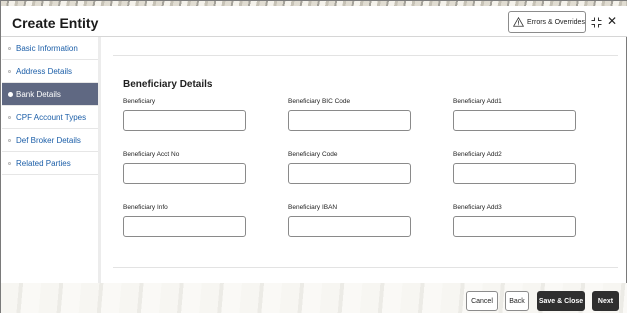 Image resolution: width=627 pixels, height=313 pixels. I want to click on sidebar-item-related-parties: Related Parties, so click(51, 163).